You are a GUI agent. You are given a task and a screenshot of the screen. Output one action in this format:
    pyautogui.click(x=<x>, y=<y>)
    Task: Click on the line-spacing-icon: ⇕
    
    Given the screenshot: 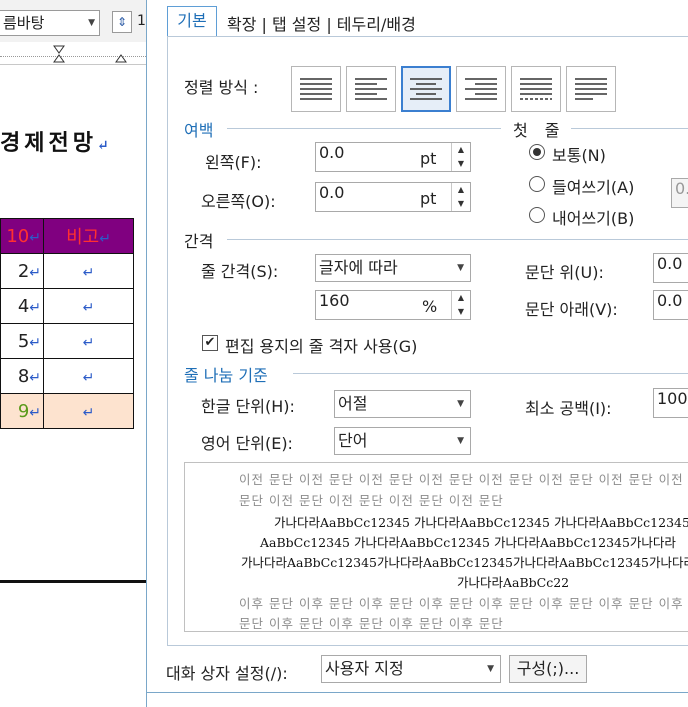 What is the action you would take?
    pyautogui.click(x=122, y=22)
    